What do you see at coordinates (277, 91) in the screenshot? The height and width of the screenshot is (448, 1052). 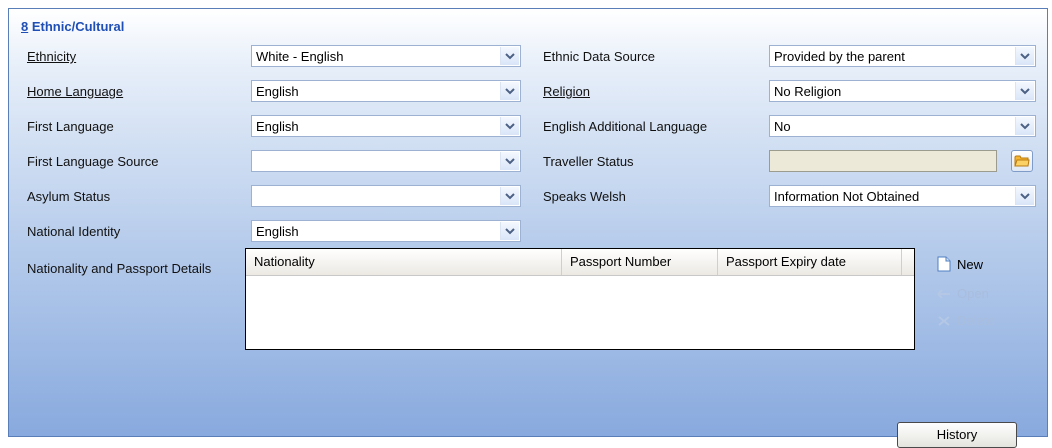 I see `home-language-value: English` at bounding box center [277, 91].